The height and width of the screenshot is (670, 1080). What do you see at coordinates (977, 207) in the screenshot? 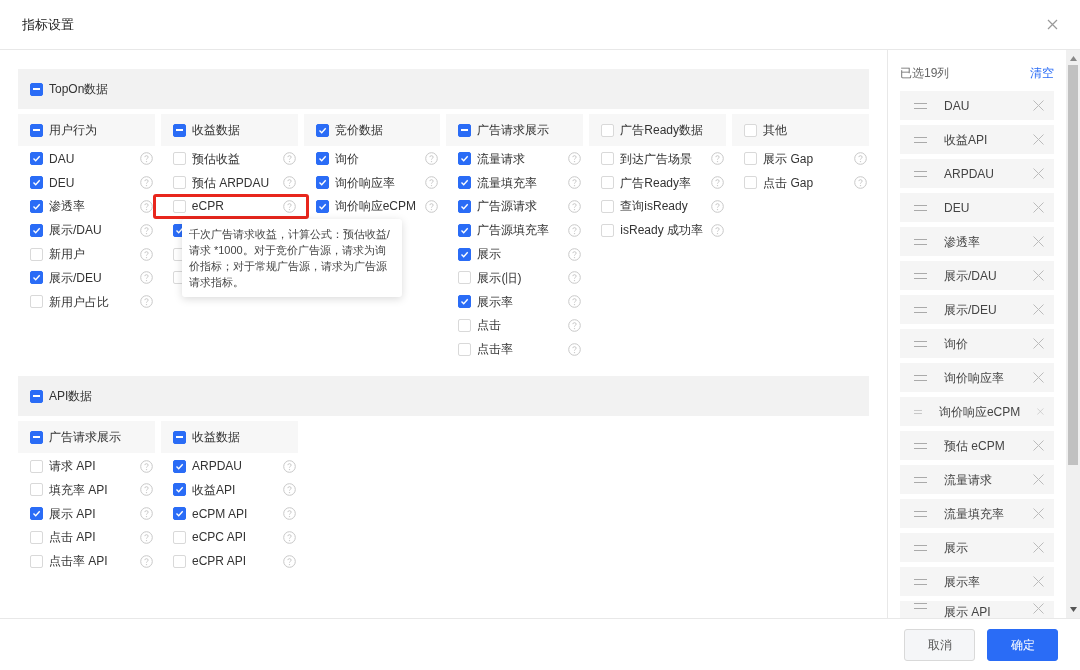
I see `selected-item: DEU` at bounding box center [977, 207].